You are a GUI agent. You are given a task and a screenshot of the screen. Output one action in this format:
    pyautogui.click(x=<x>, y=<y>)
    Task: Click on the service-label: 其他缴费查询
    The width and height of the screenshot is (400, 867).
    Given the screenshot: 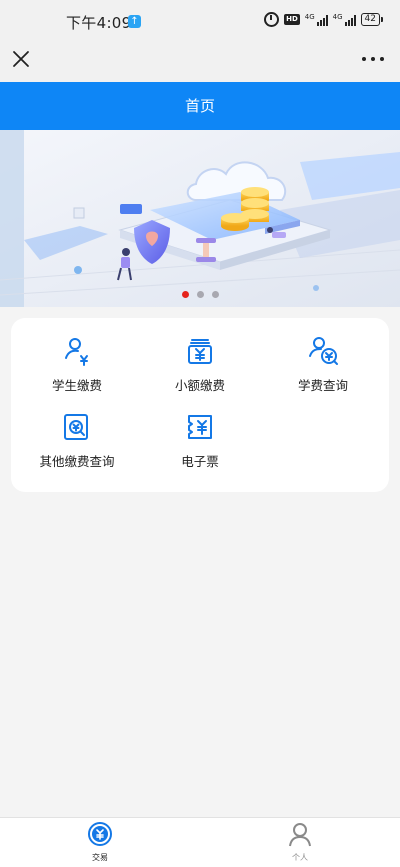 What is the action you would take?
    pyautogui.click(x=77, y=461)
    